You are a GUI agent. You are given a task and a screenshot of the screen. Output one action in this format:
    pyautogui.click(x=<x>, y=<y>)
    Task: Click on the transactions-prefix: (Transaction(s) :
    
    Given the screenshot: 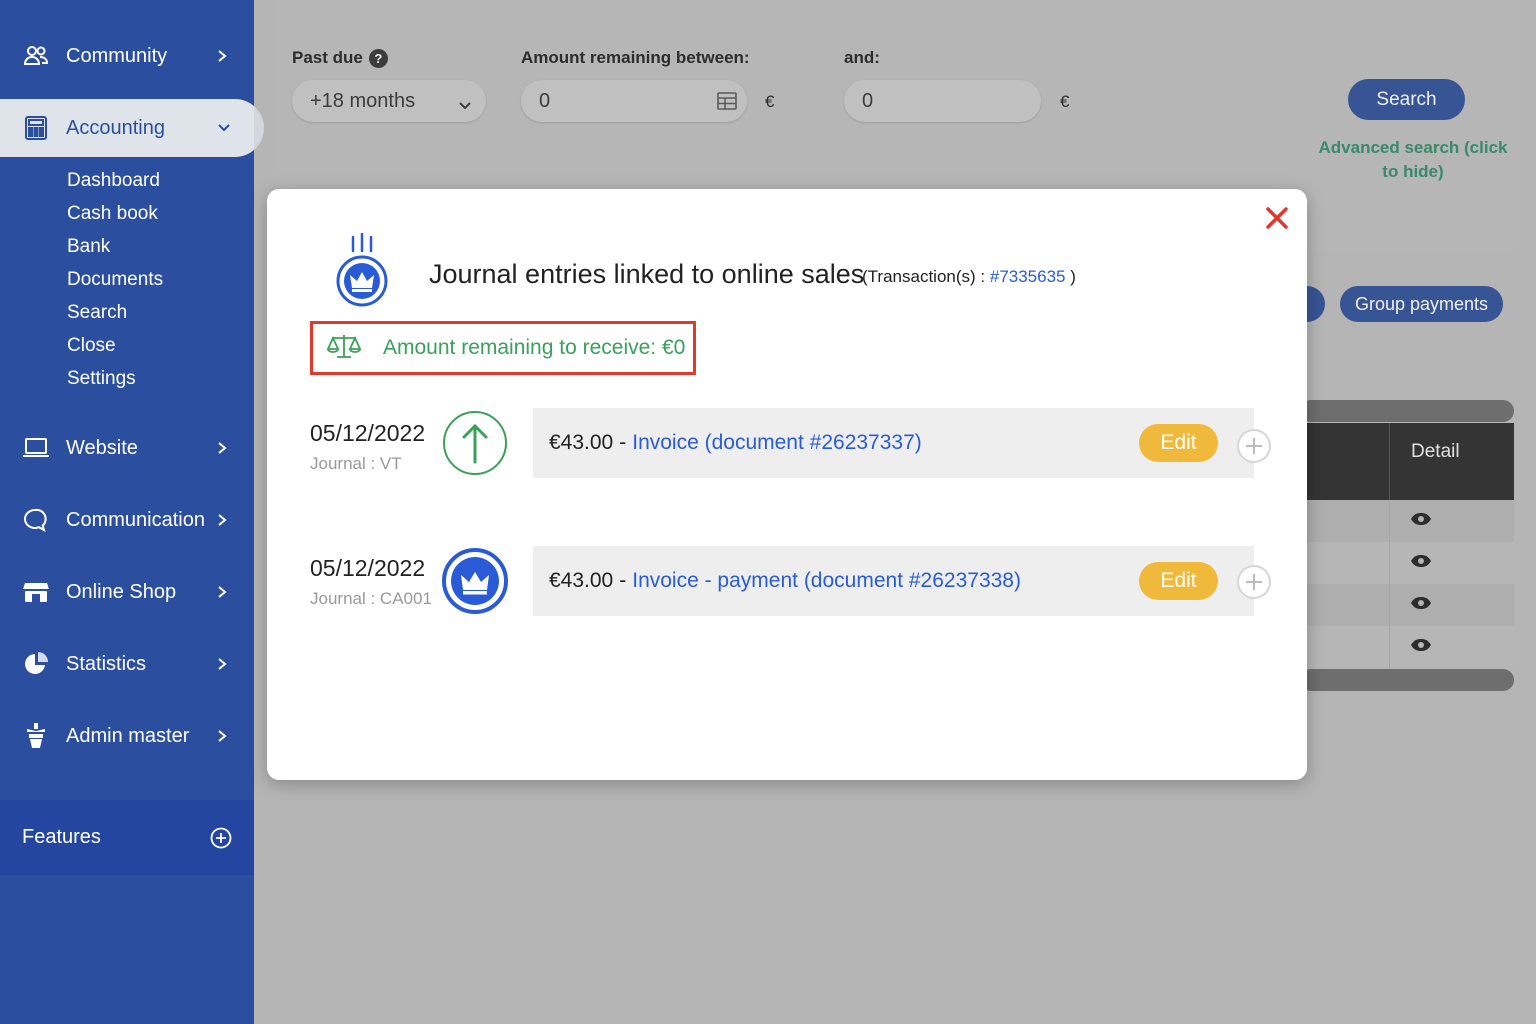 What is the action you would take?
    pyautogui.click(x=924, y=276)
    